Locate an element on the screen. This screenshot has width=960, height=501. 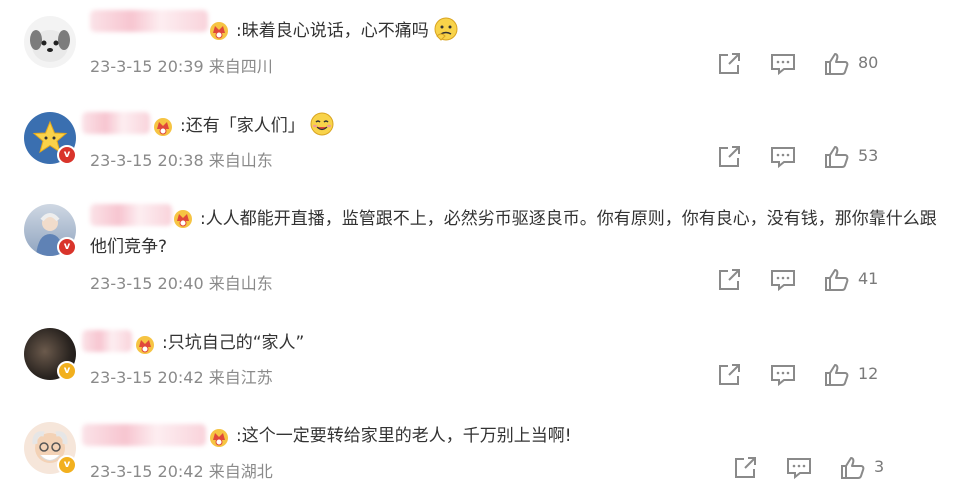
like-count: 3 is located at coordinates (879, 466).